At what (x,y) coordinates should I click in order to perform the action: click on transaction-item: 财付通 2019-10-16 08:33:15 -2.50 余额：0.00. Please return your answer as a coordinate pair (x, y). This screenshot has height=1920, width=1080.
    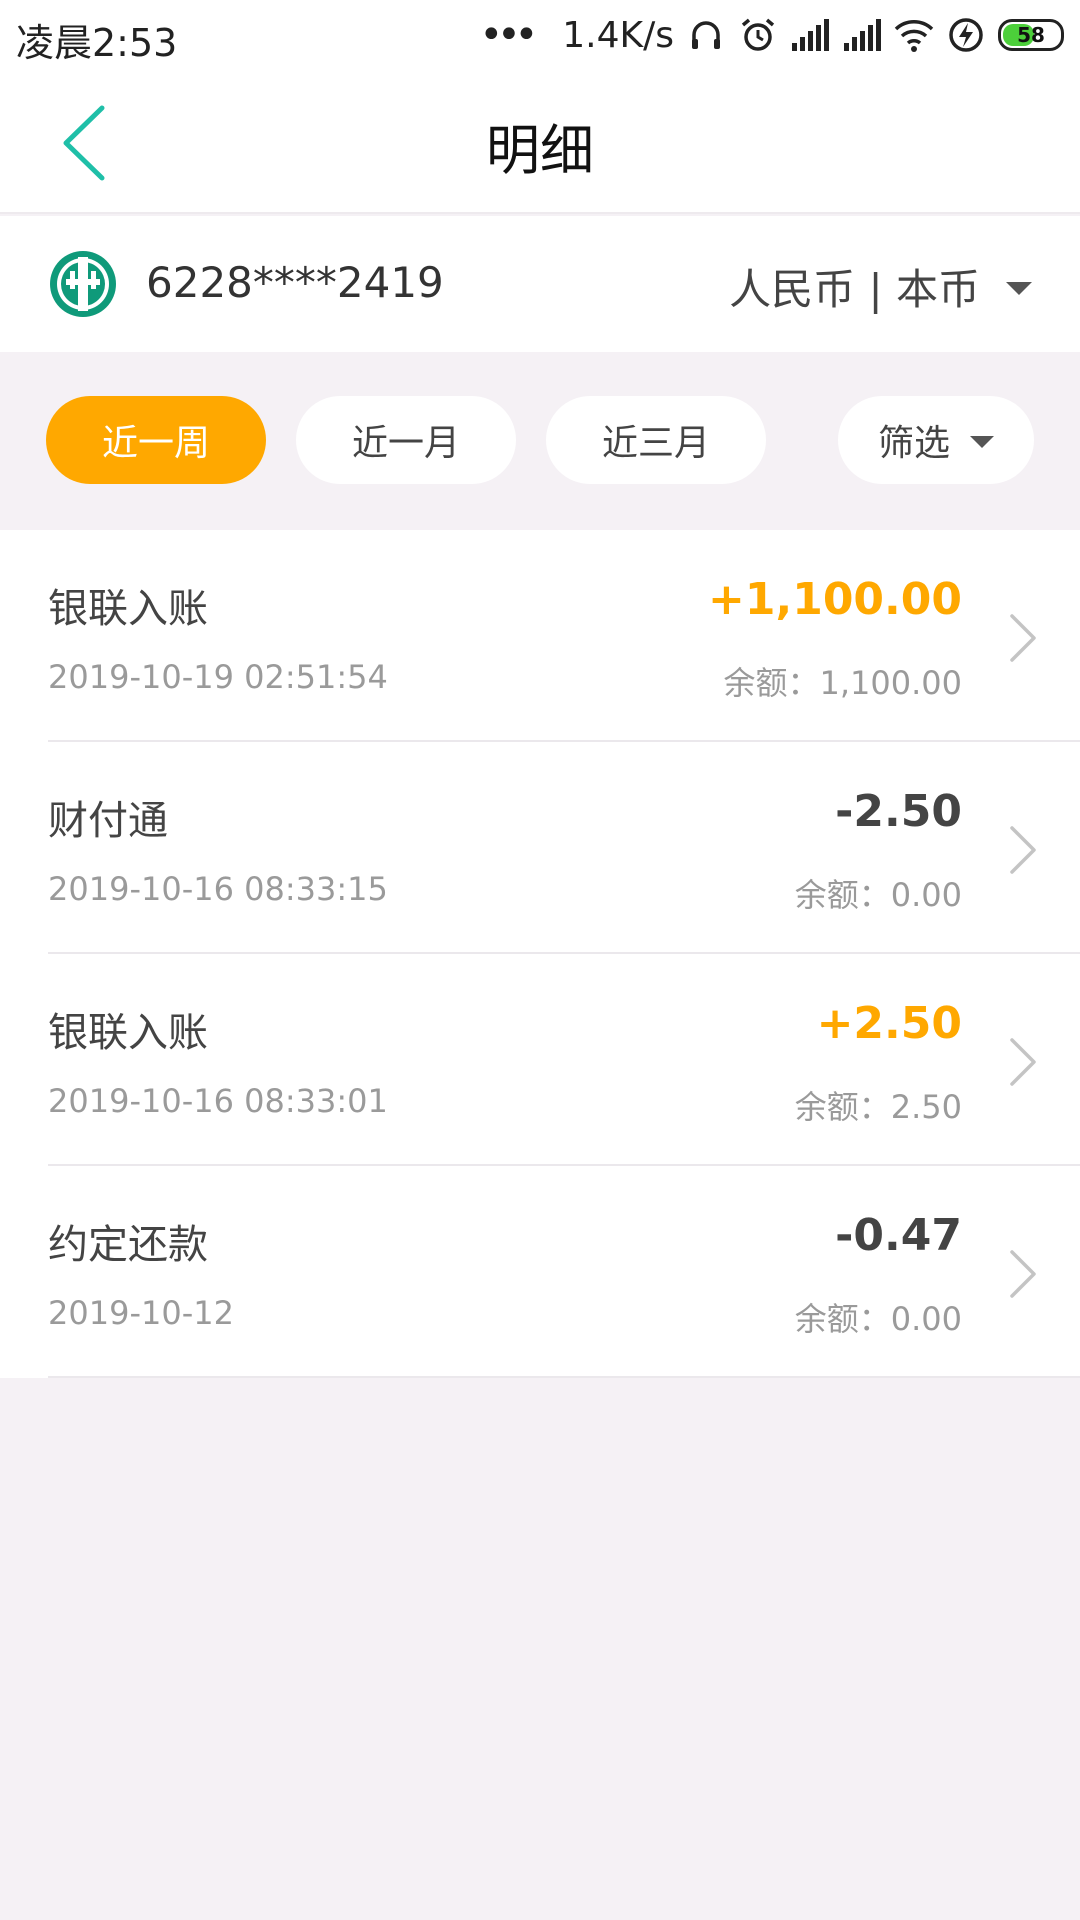
    Looking at the image, I should click on (540, 848).